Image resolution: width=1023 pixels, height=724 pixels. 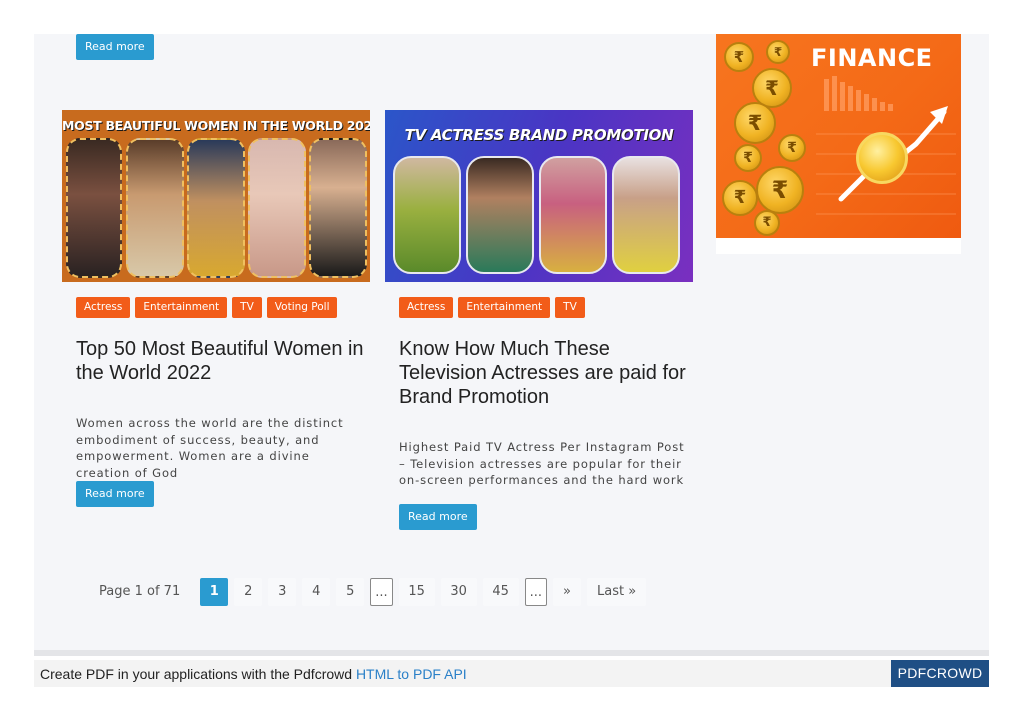 What do you see at coordinates (411, 674) in the screenshot?
I see `footer-api-link: HTML to PDF API` at bounding box center [411, 674].